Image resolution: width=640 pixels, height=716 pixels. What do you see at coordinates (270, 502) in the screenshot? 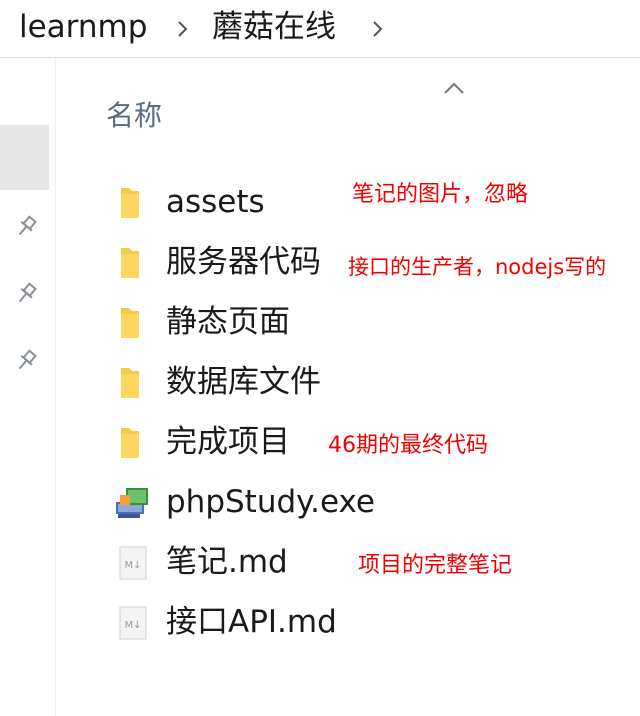
I see `file-name: phpStudy.exe` at bounding box center [270, 502].